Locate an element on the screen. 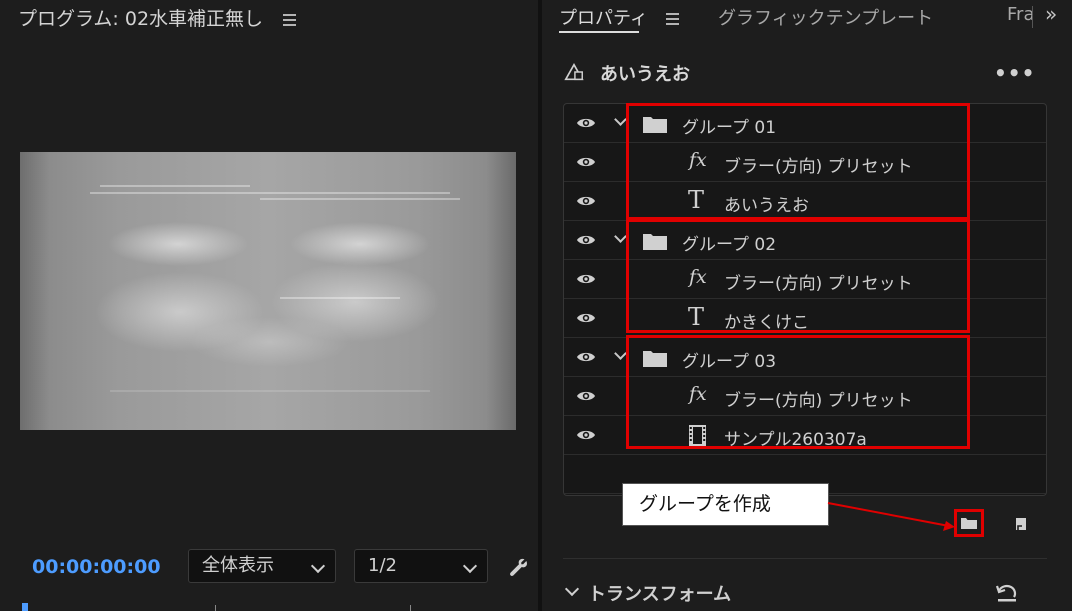 Image resolution: width=1072 pixels, height=611 pixels. graphic-clip-icon is located at coordinates (574, 71).